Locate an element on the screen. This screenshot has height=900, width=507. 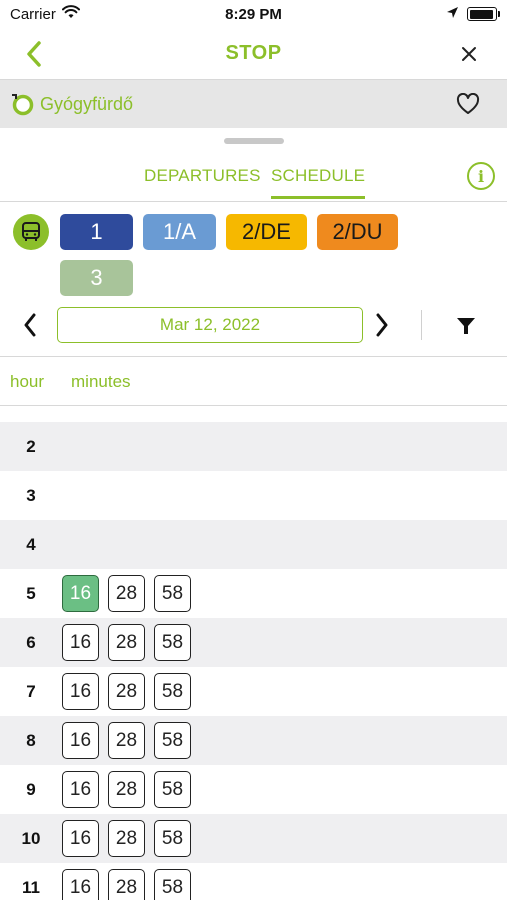
route-chip-2du: 2/DU is located at coordinates (357, 232).